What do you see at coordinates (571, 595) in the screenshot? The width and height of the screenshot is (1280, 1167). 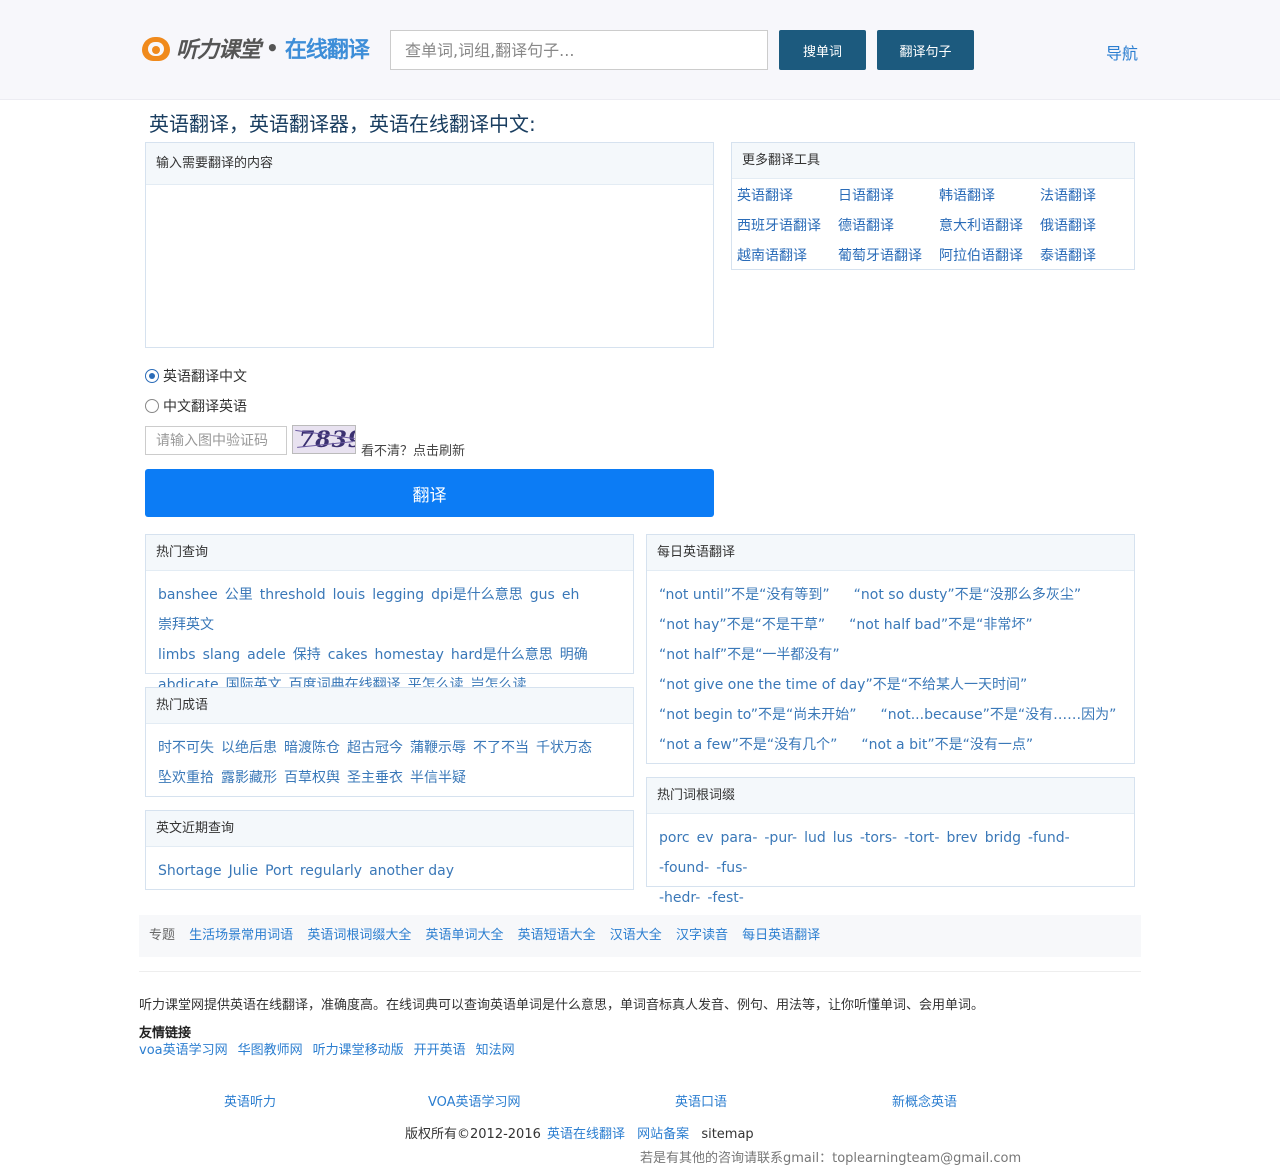 I see `hot-query-link: eh` at bounding box center [571, 595].